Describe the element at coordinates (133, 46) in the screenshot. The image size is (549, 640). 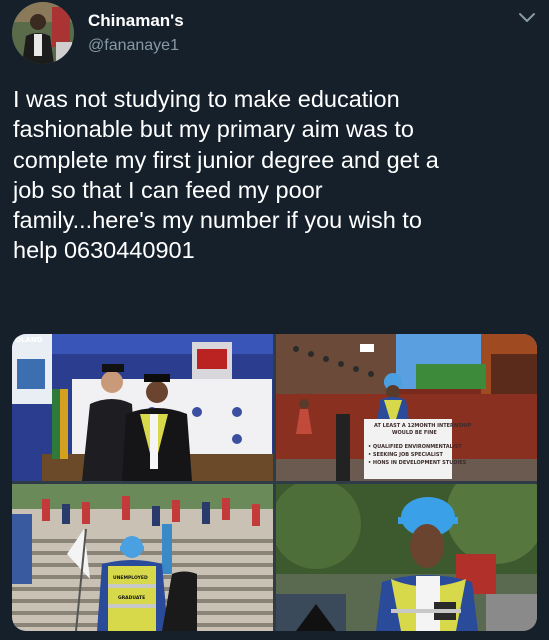
I see `user-handle: @fananaye1` at that location.